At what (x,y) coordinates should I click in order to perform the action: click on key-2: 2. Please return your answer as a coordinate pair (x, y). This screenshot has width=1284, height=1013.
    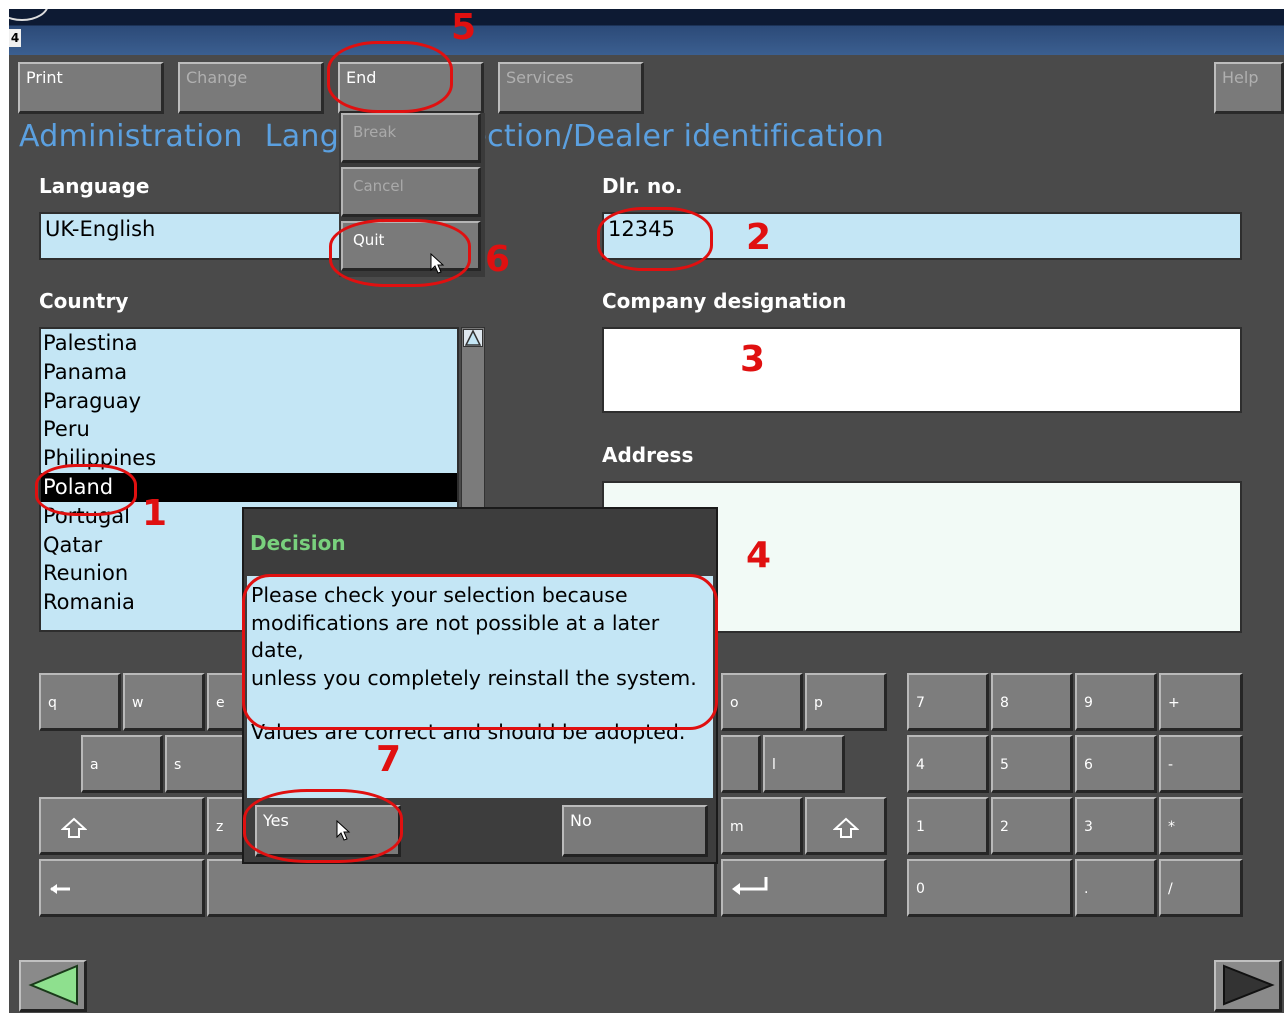
    Looking at the image, I should click on (1032, 826).